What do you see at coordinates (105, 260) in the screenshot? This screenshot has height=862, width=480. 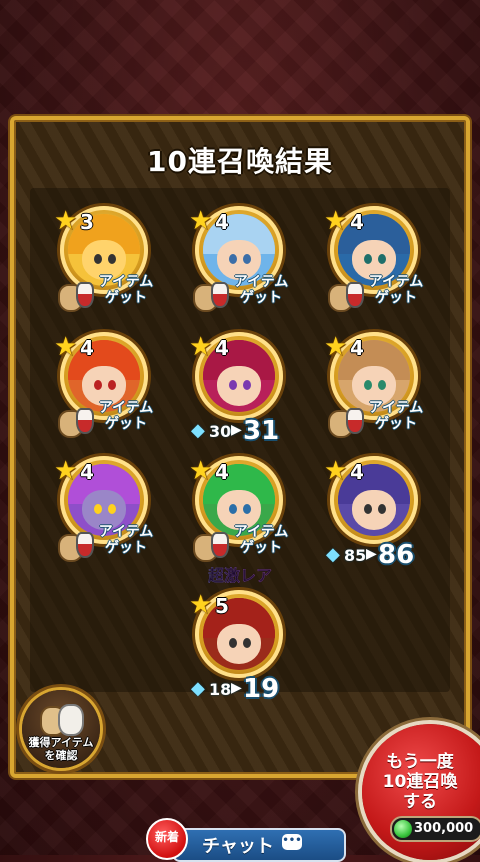 I see `result-card-1: ★ 3 アイテム ゲット` at bounding box center [105, 260].